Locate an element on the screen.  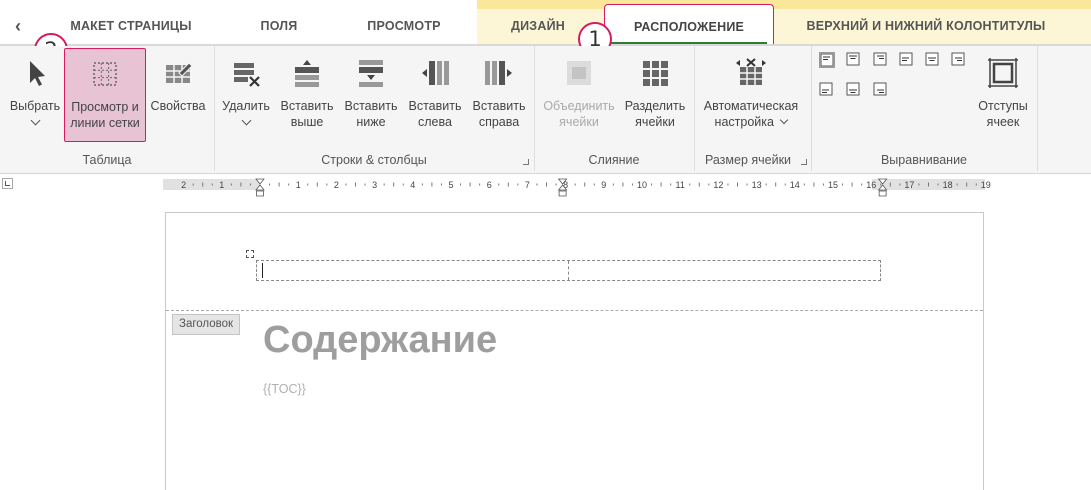
properties-button: Свойства is located at coordinates (178, 85).